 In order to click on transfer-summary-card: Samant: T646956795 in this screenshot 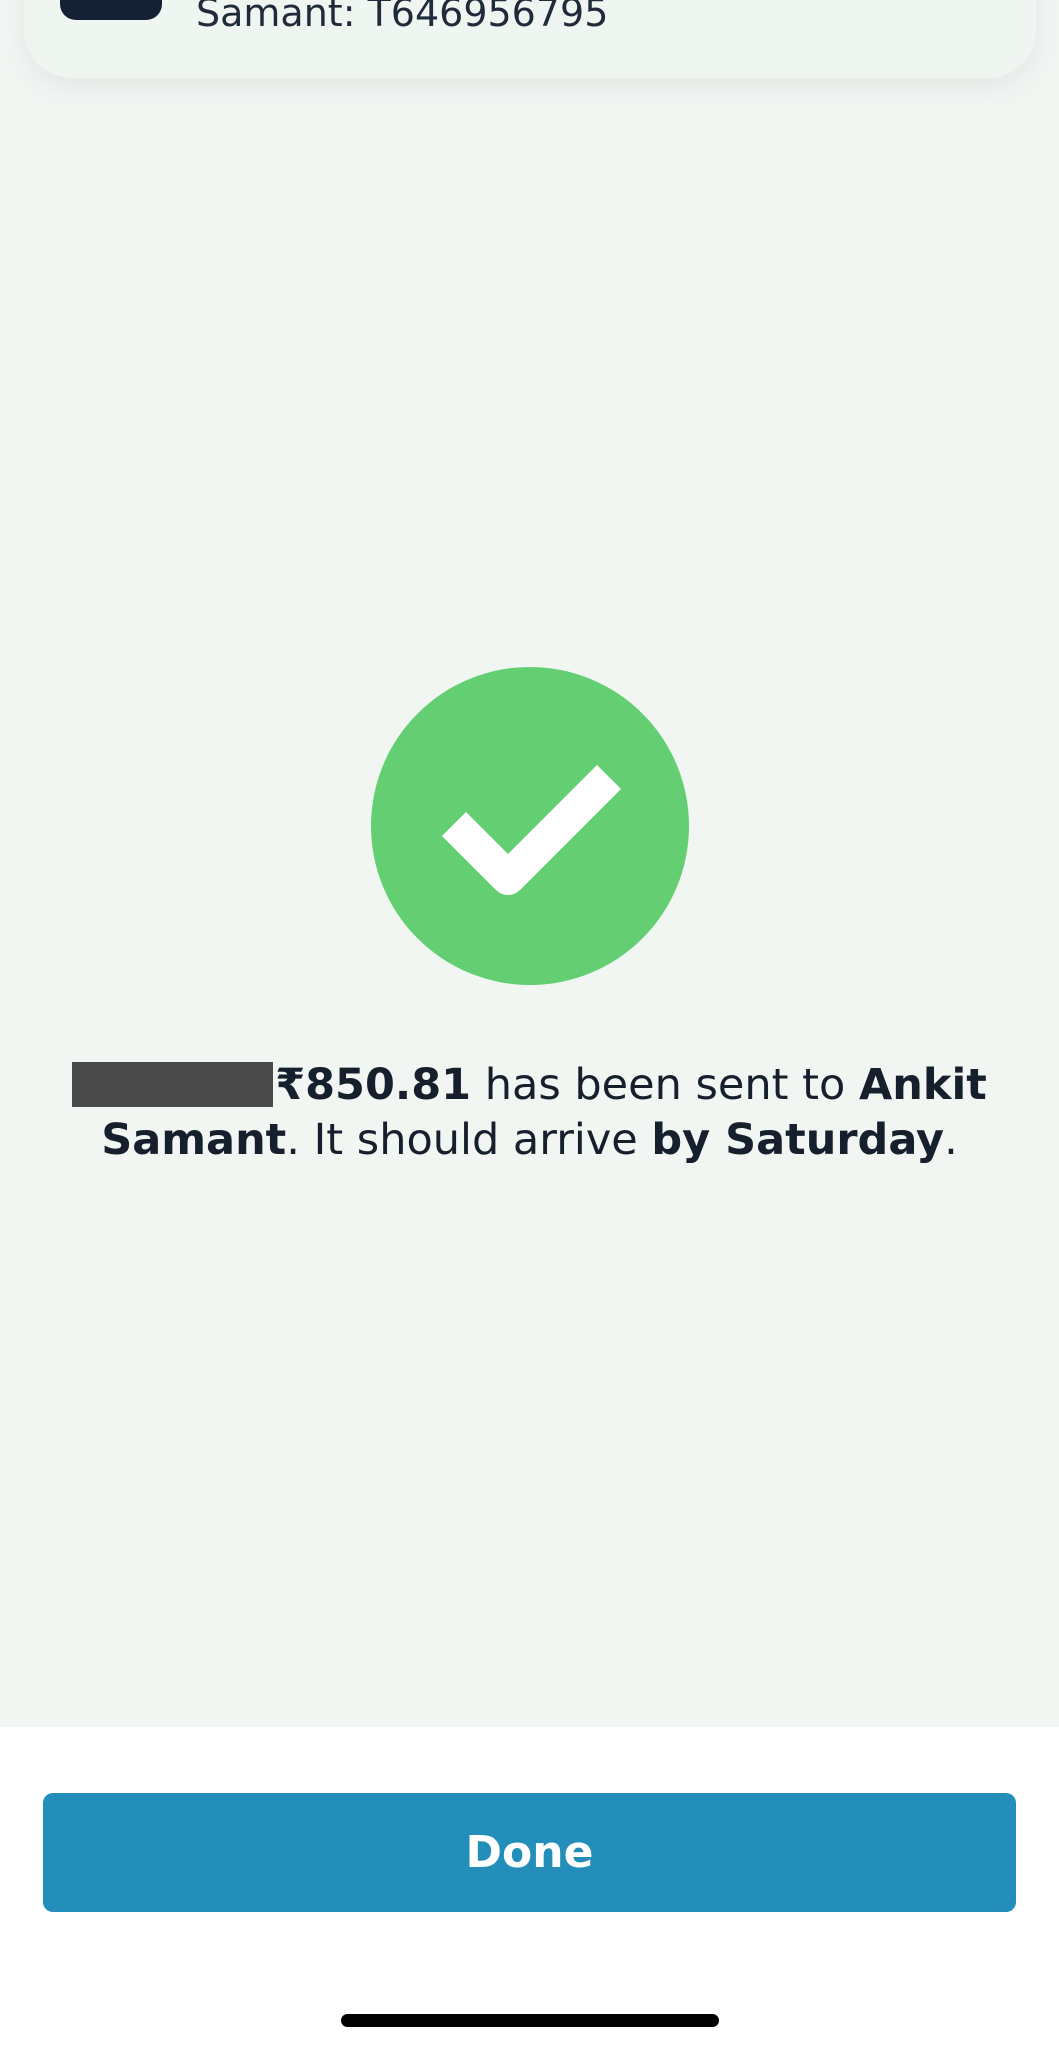, I will do `click(530, 39)`.